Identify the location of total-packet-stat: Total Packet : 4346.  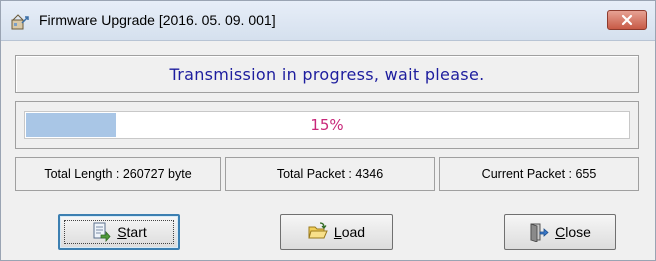
(330, 174).